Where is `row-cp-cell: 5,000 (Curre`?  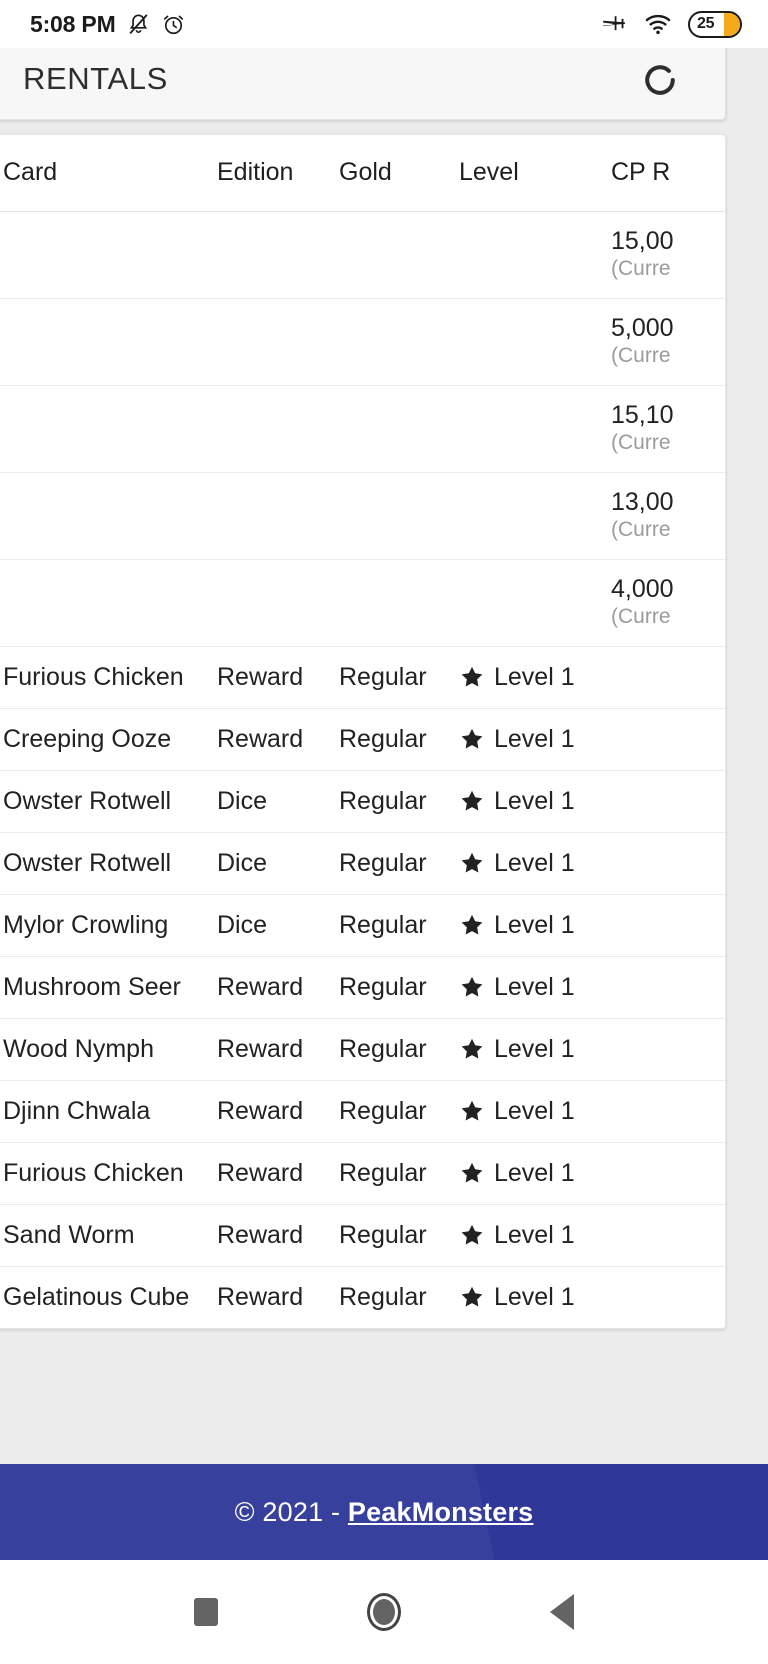 row-cp-cell: 5,000 (Curre is located at coordinates (668, 341).